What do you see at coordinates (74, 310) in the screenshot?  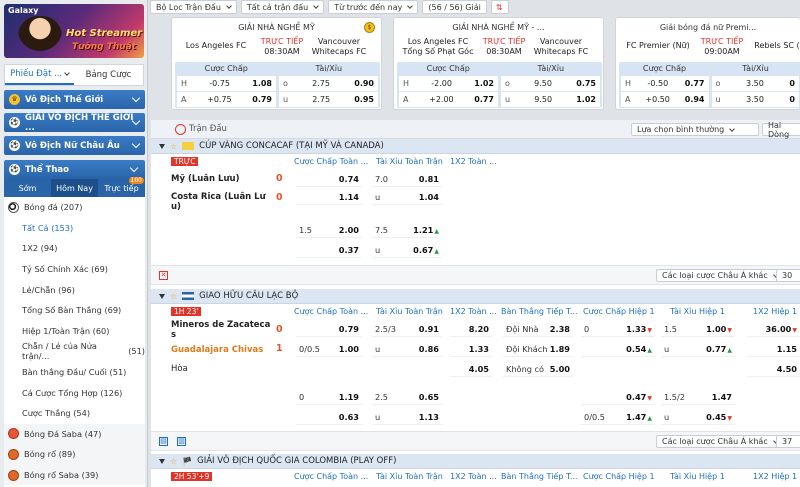 I see `market-item-total-goals: Tổng Số Bàn Thắng (69)` at bounding box center [74, 310].